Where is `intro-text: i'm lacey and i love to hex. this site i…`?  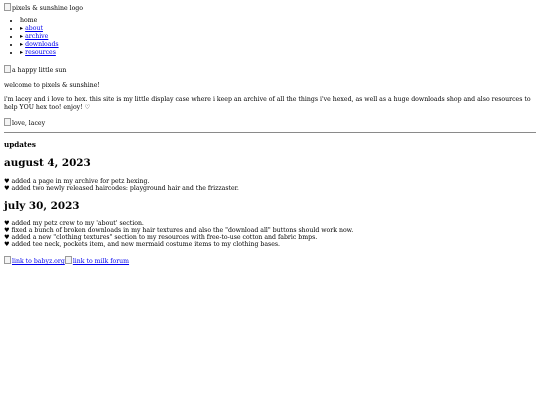 intro-text: i'm lacey and i love to hex. this site i… is located at coordinates (267, 103).